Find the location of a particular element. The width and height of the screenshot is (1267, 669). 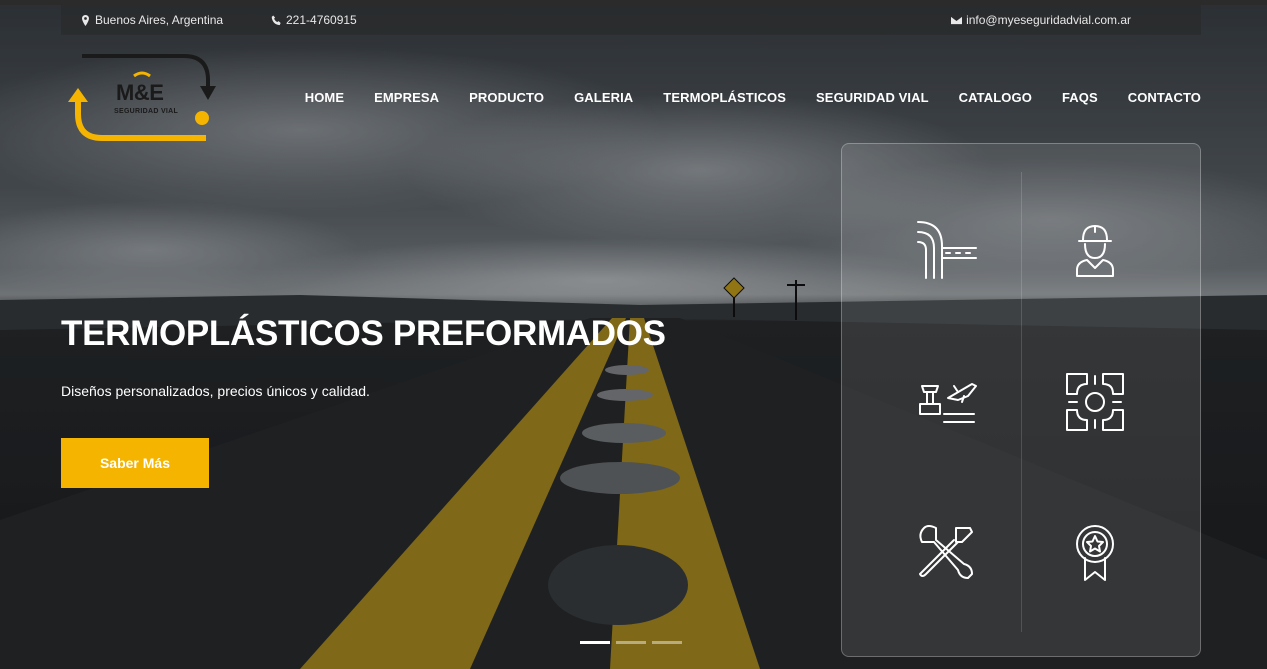

saber-mas-button: Saber Más is located at coordinates (135, 463).